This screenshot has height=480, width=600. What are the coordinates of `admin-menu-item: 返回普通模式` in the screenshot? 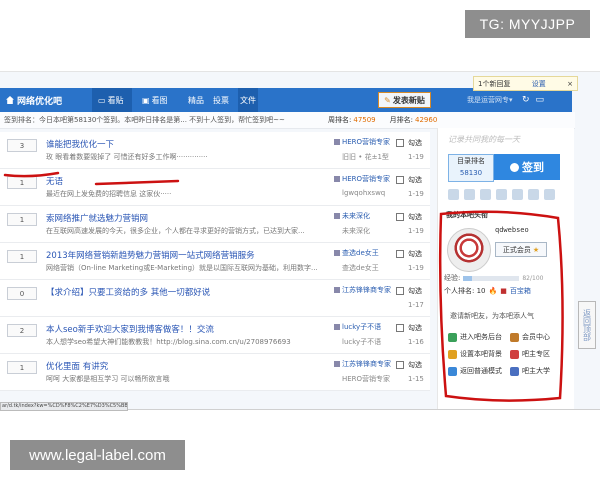 It's located at (477, 371).